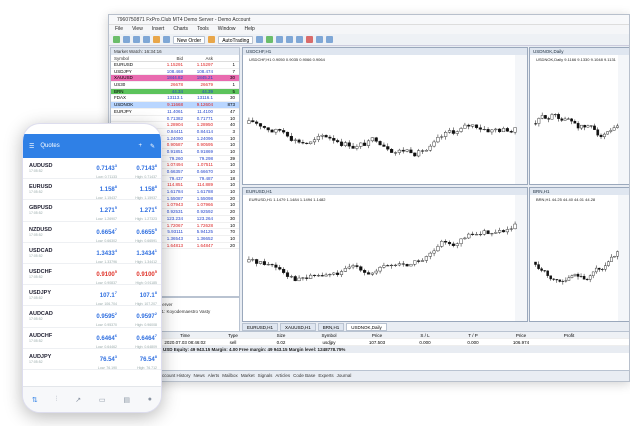 The width and height of the screenshot is (630, 426). I want to click on tab-mailbox: Mailbox, so click(230, 375).